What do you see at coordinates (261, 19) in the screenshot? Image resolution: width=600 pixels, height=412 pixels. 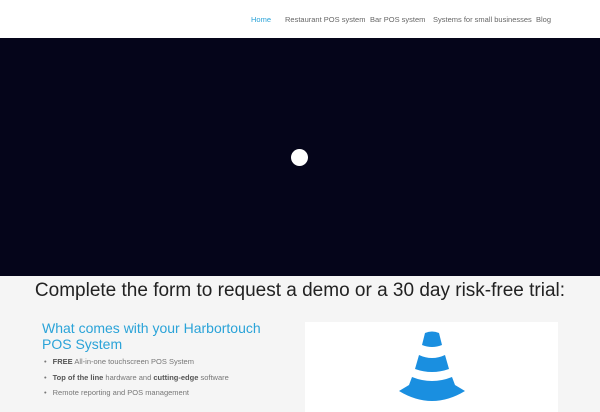 I see `nav-home: Home` at bounding box center [261, 19].